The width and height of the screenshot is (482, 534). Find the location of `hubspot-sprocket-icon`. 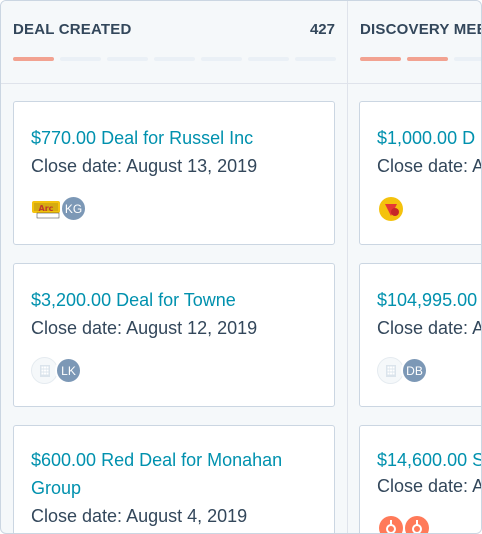

hubspot-sprocket-icon is located at coordinates (405, 524).